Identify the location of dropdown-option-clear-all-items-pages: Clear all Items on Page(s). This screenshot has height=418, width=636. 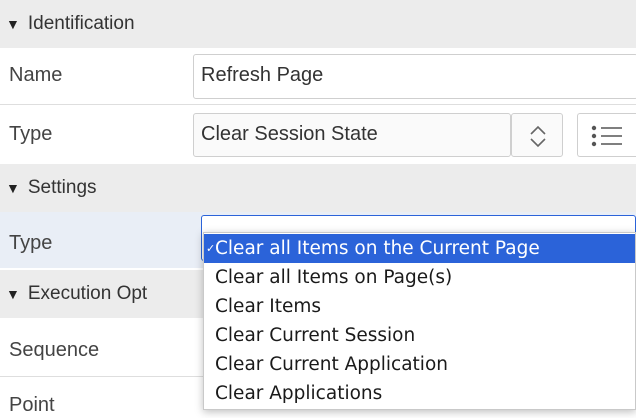
(419, 277).